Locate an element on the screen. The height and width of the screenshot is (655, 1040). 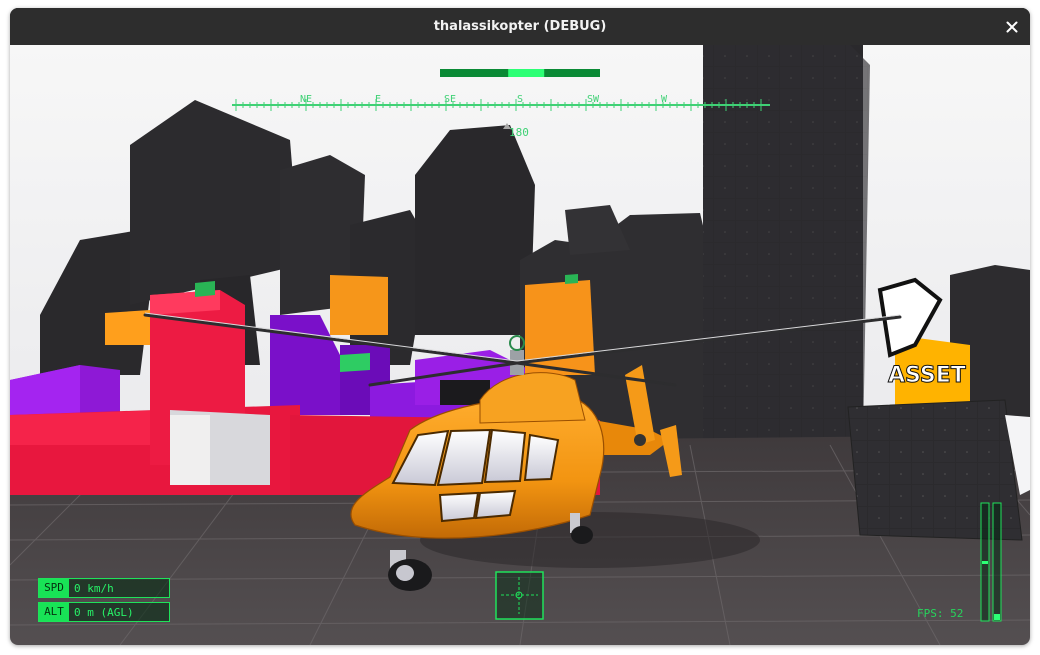
compass-label-s: S is located at coordinates (520, 99).